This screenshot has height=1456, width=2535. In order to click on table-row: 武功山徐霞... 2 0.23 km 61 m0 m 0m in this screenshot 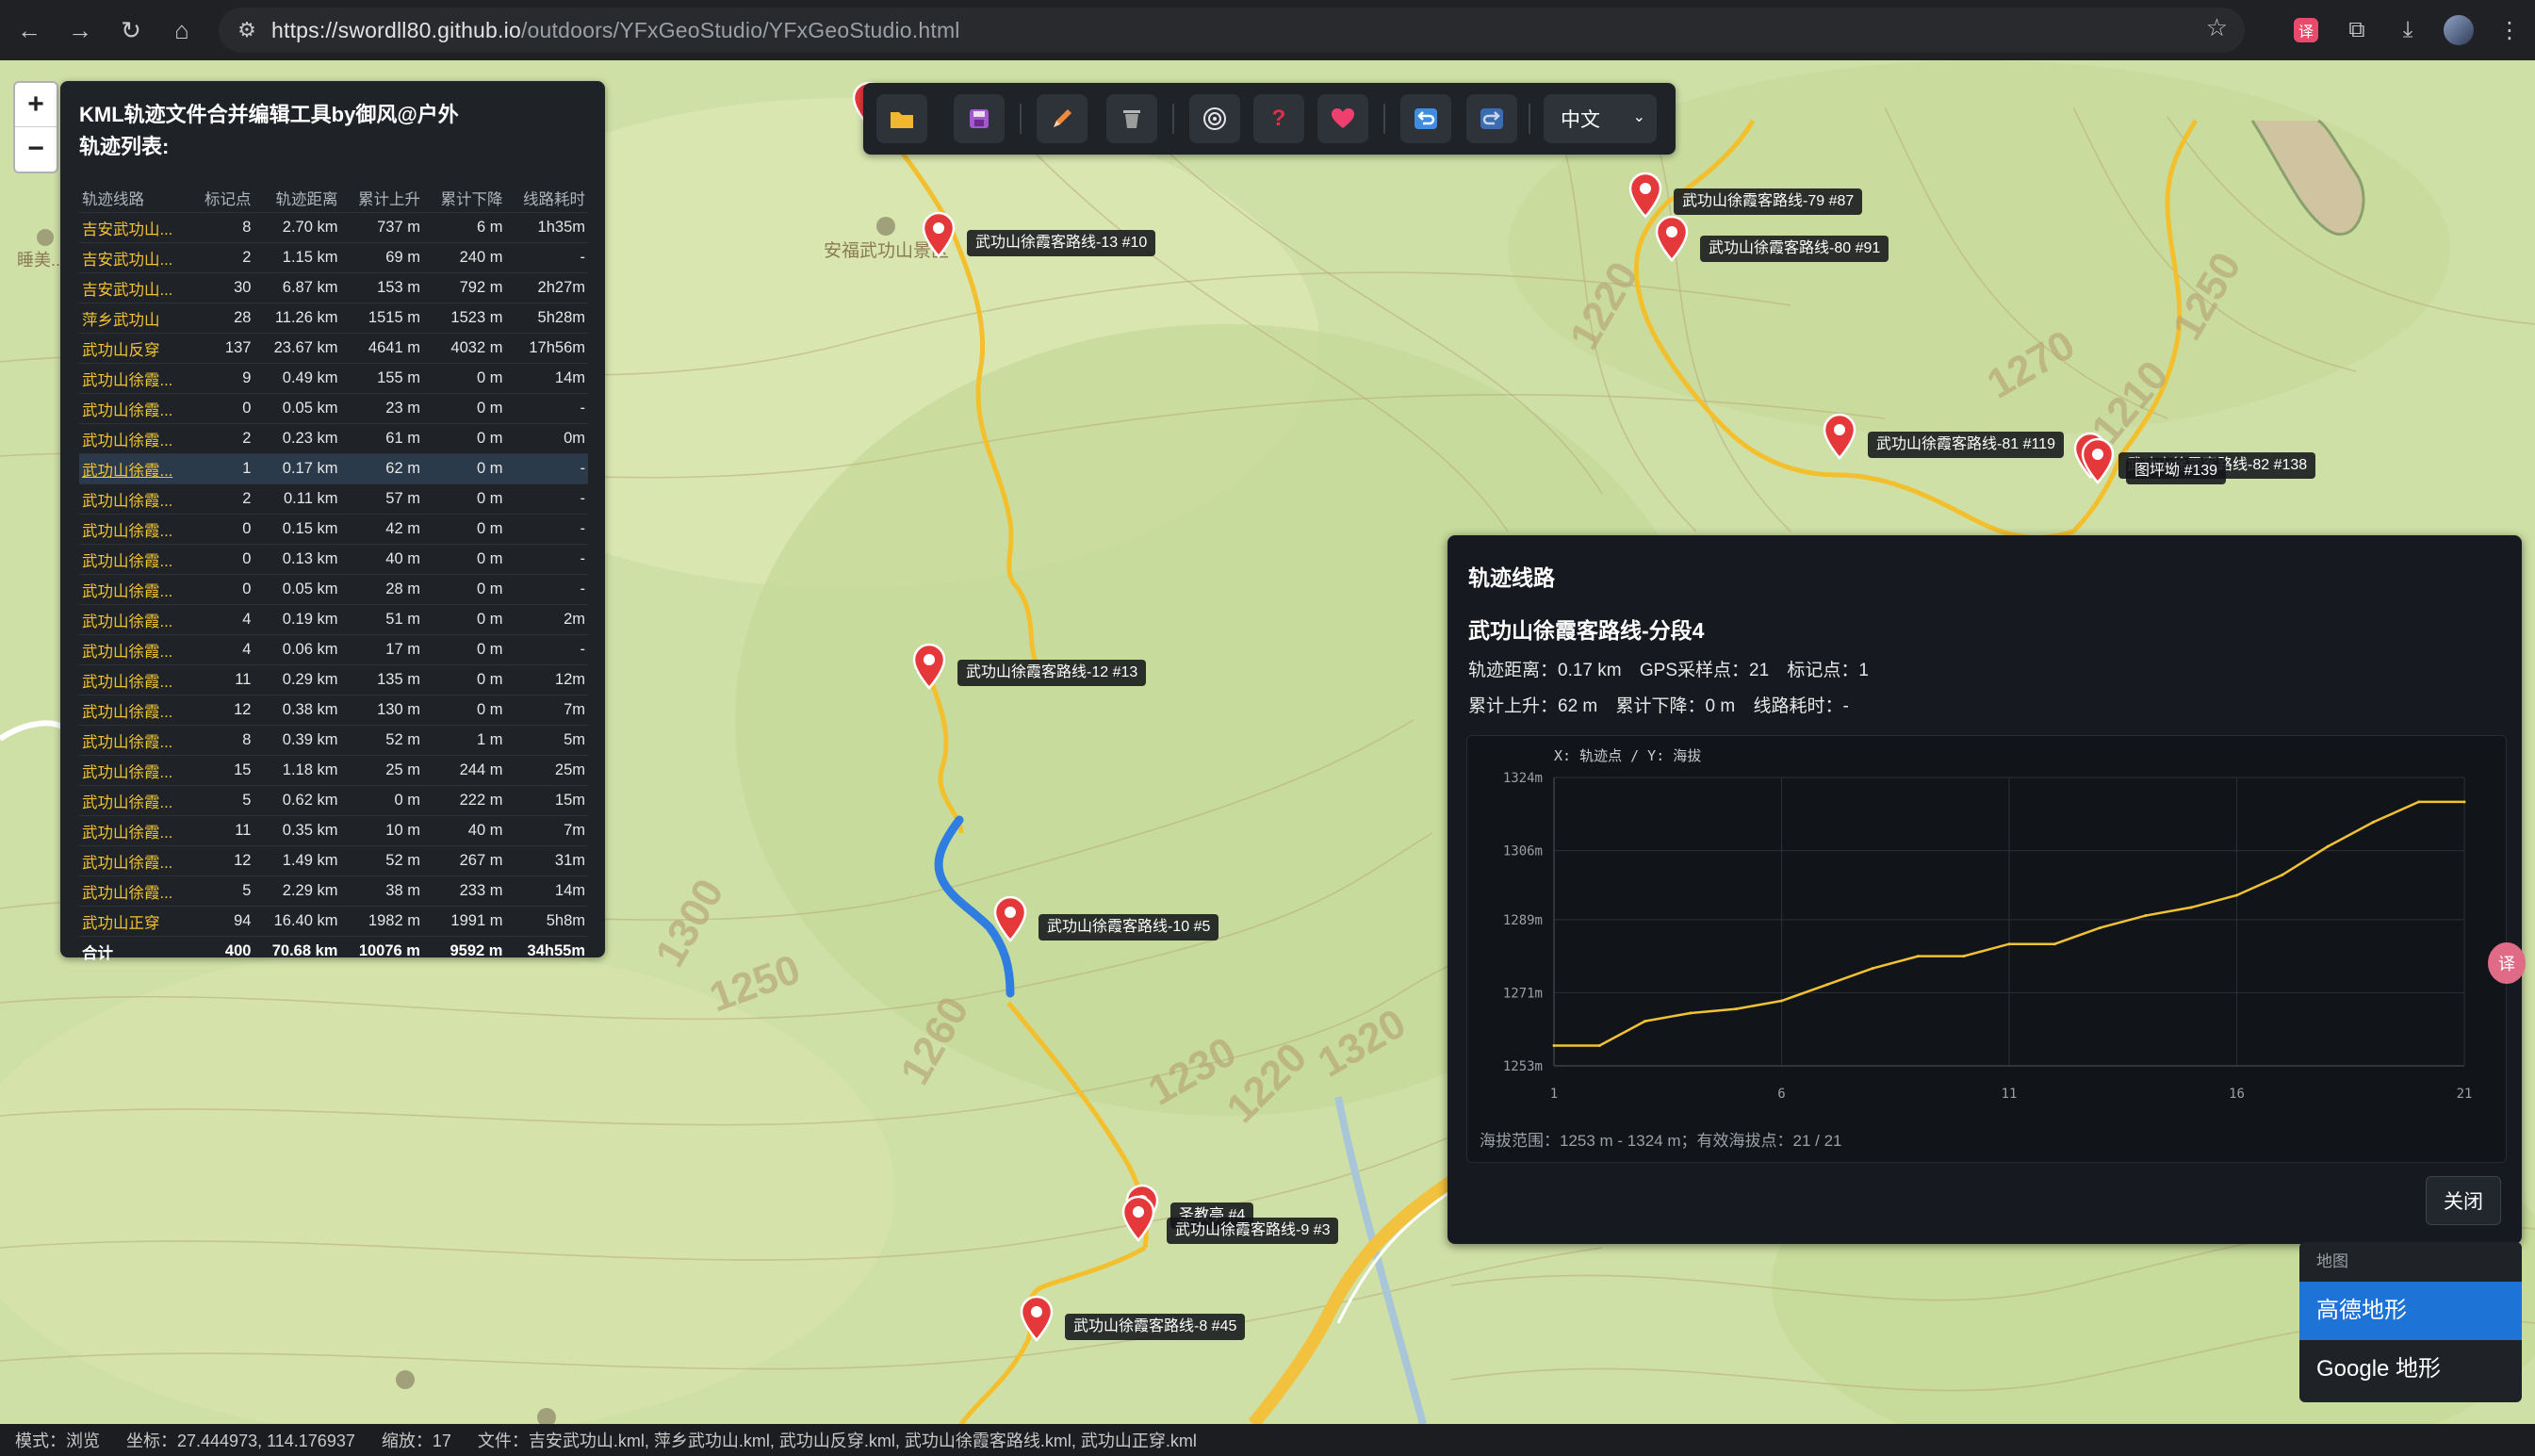, I will do `click(334, 438)`.